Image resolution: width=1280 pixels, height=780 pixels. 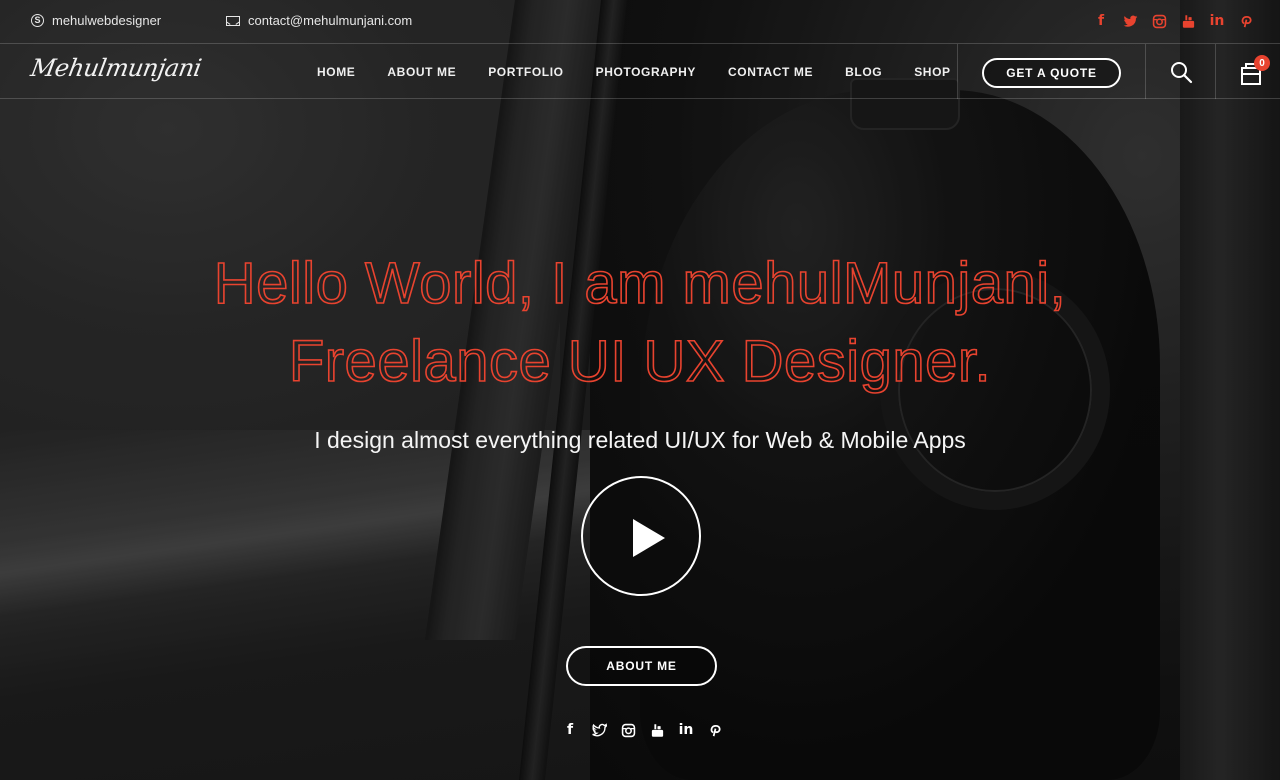 I want to click on email-contact-link: contact@mehulmunjani.com, so click(x=319, y=20).